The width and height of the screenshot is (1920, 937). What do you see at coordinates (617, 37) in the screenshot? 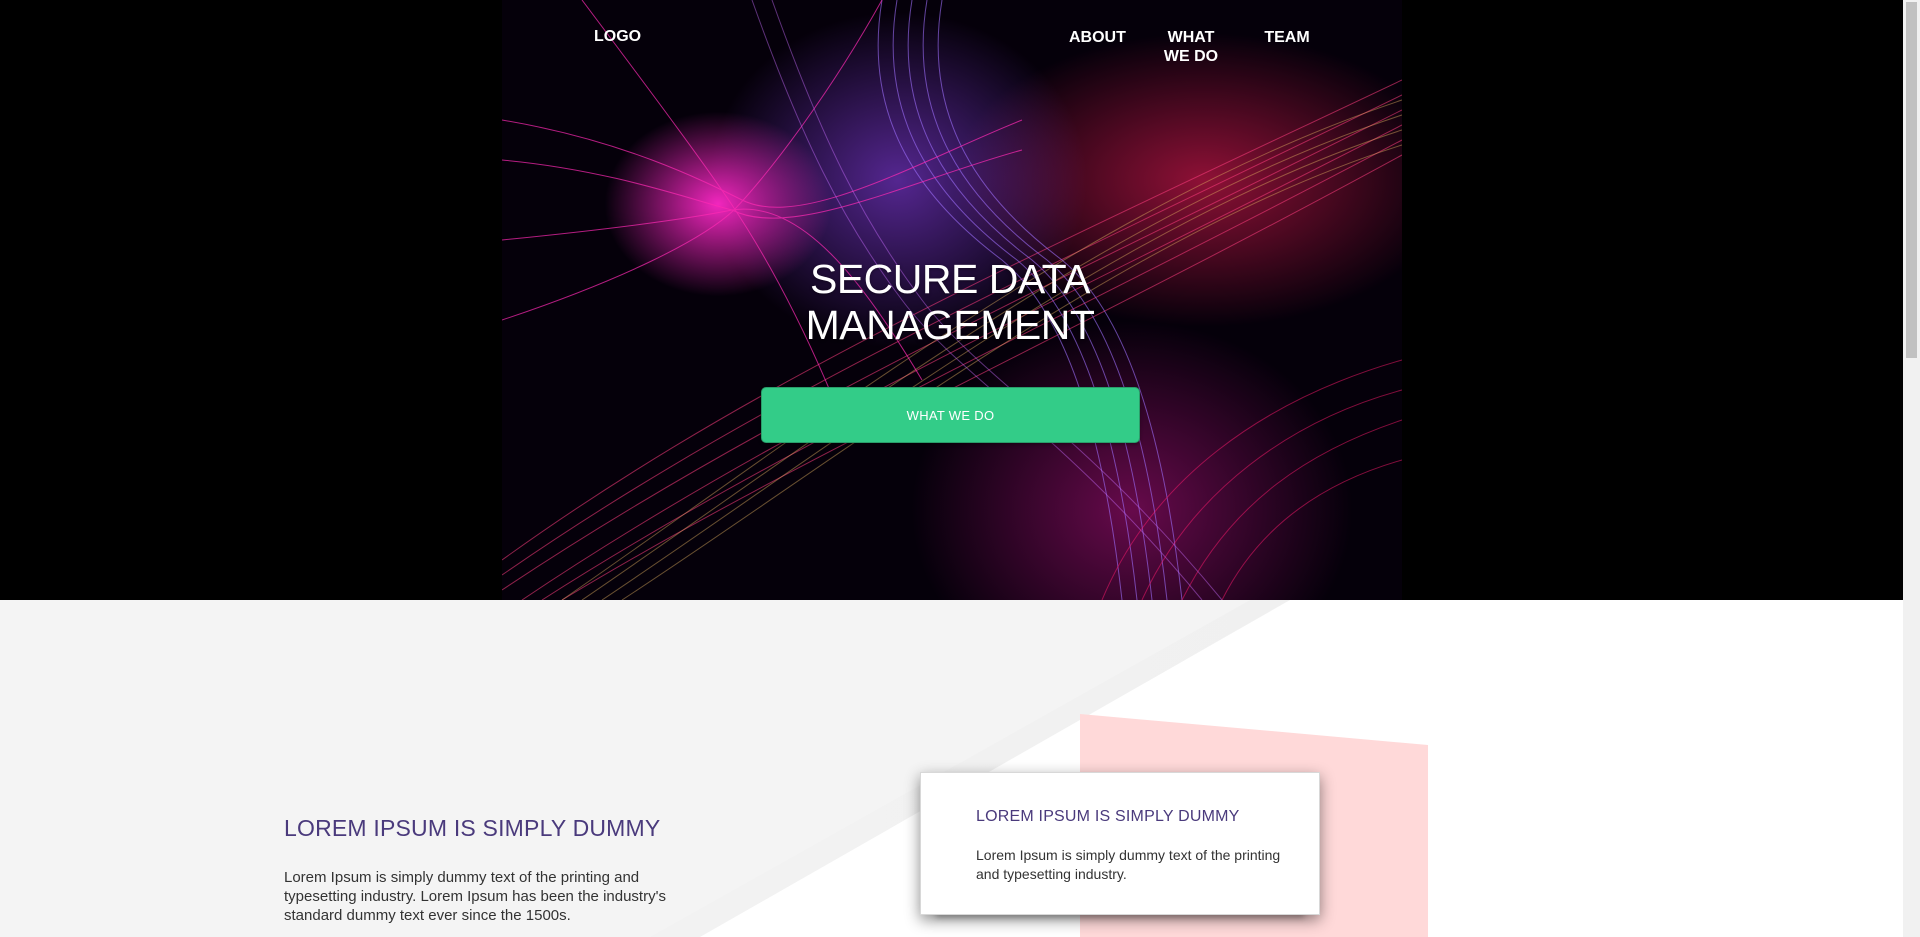
I see `logo-link: LOGO` at bounding box center [617, 37].